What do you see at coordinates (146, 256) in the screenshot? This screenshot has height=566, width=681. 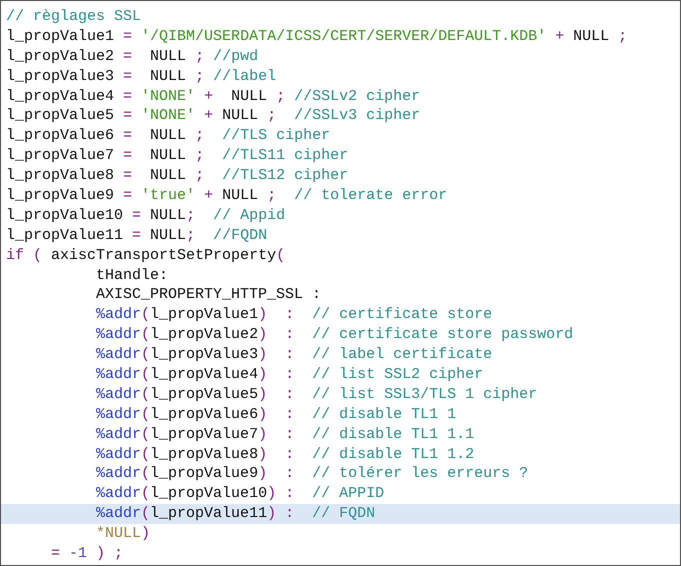 I see `code-line: if ( axiscTransportSetProperty(` at bounding box center [146, 256].